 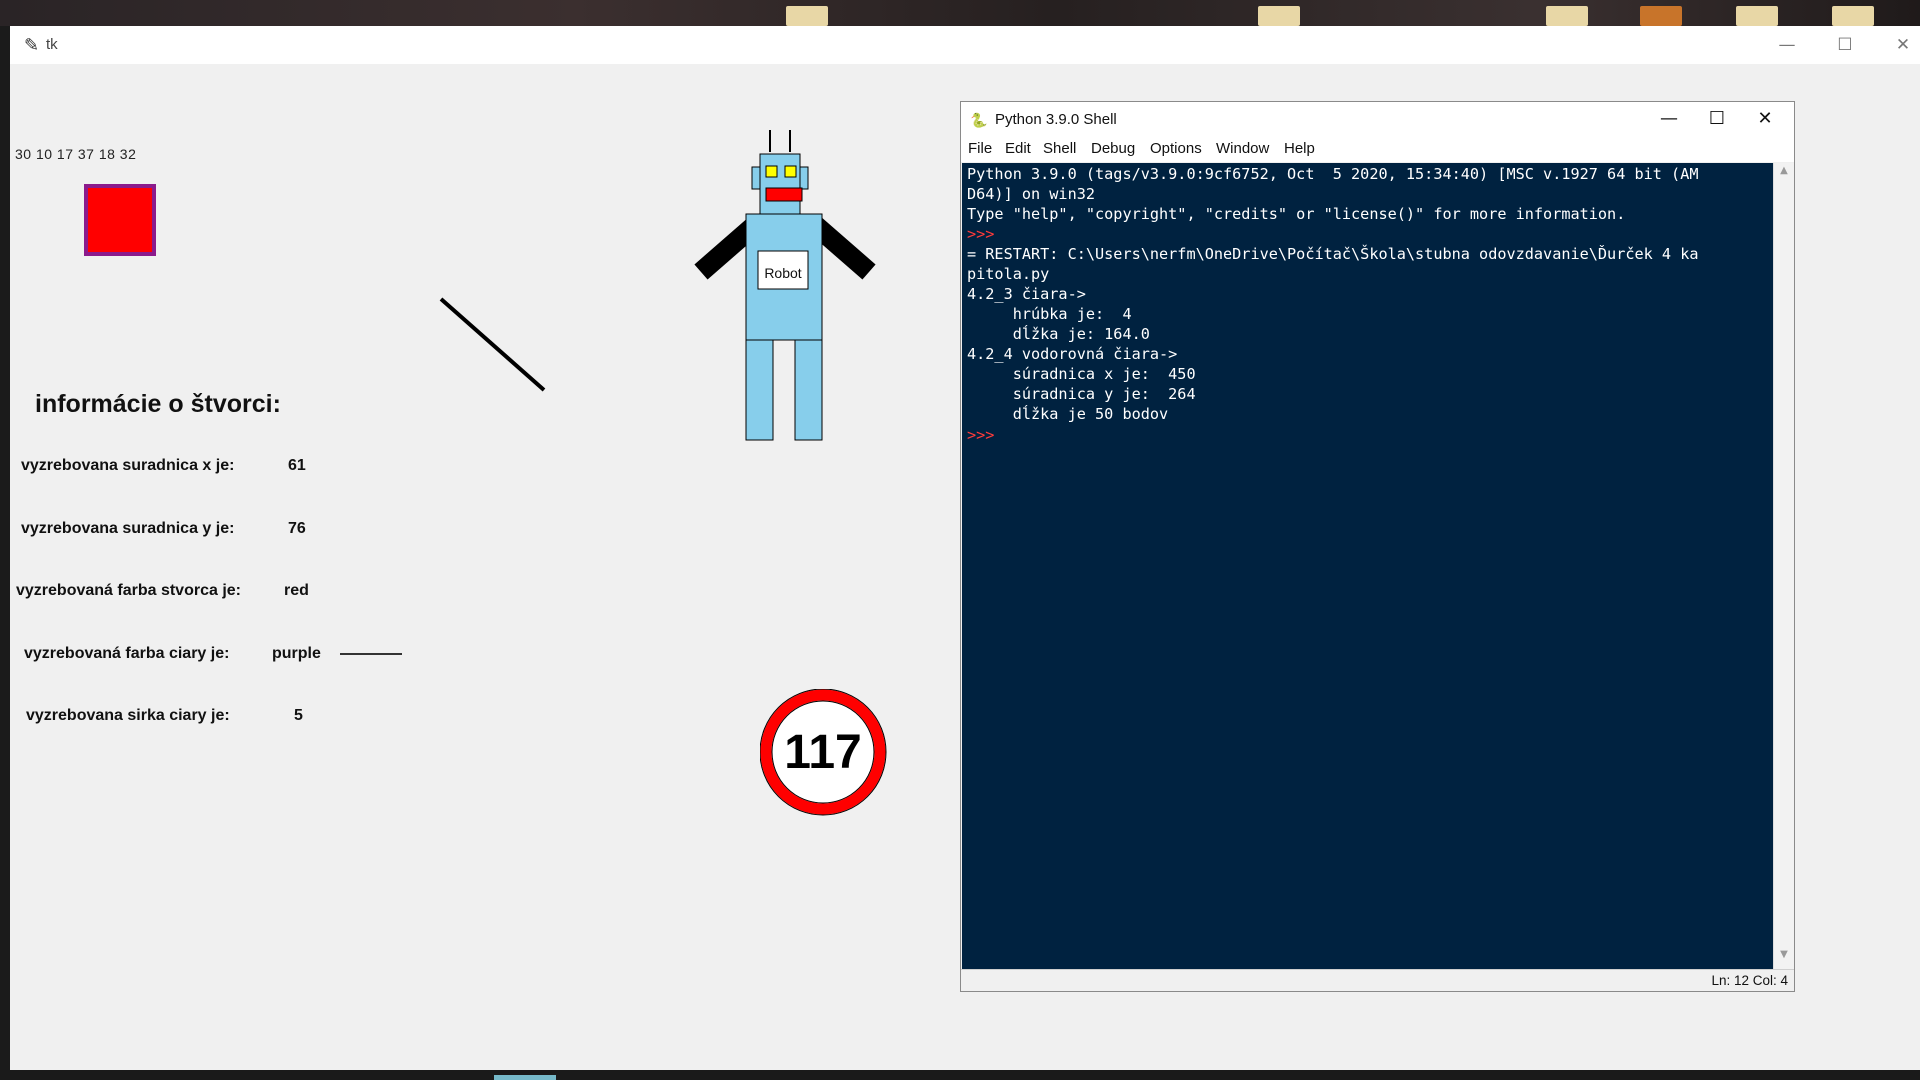 What do you see at coordinates (76, 154) in the screenshot?
I see `random-numbers-text: 30 10 17 37 18 32` at bounding box center [76, 154].